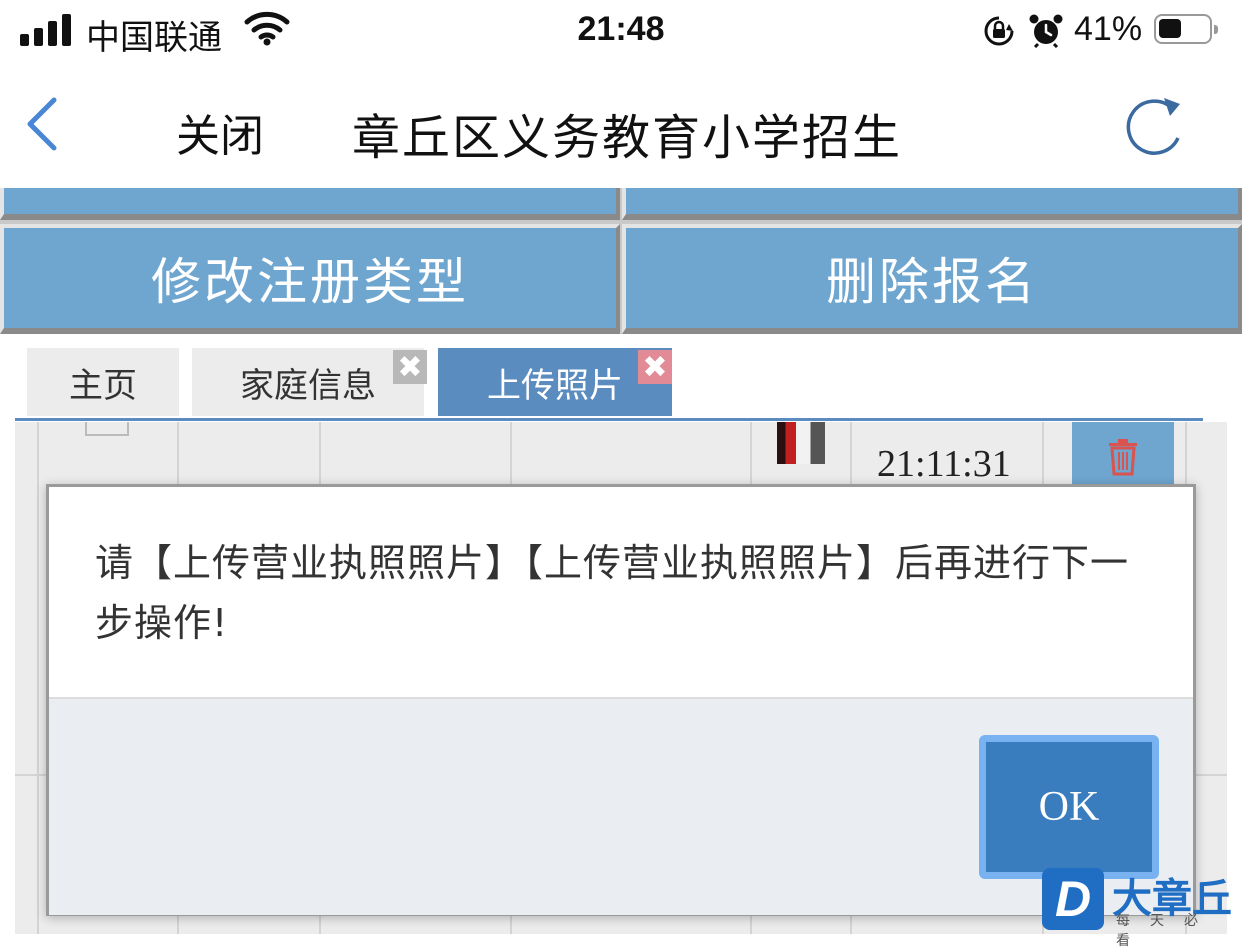 Image resolution: width=1242 pixels, height=950 pixels. Describe the element at coordinates (932, 279) in the screenshot. I see `delete-signup-button: 删除报名` at that location.